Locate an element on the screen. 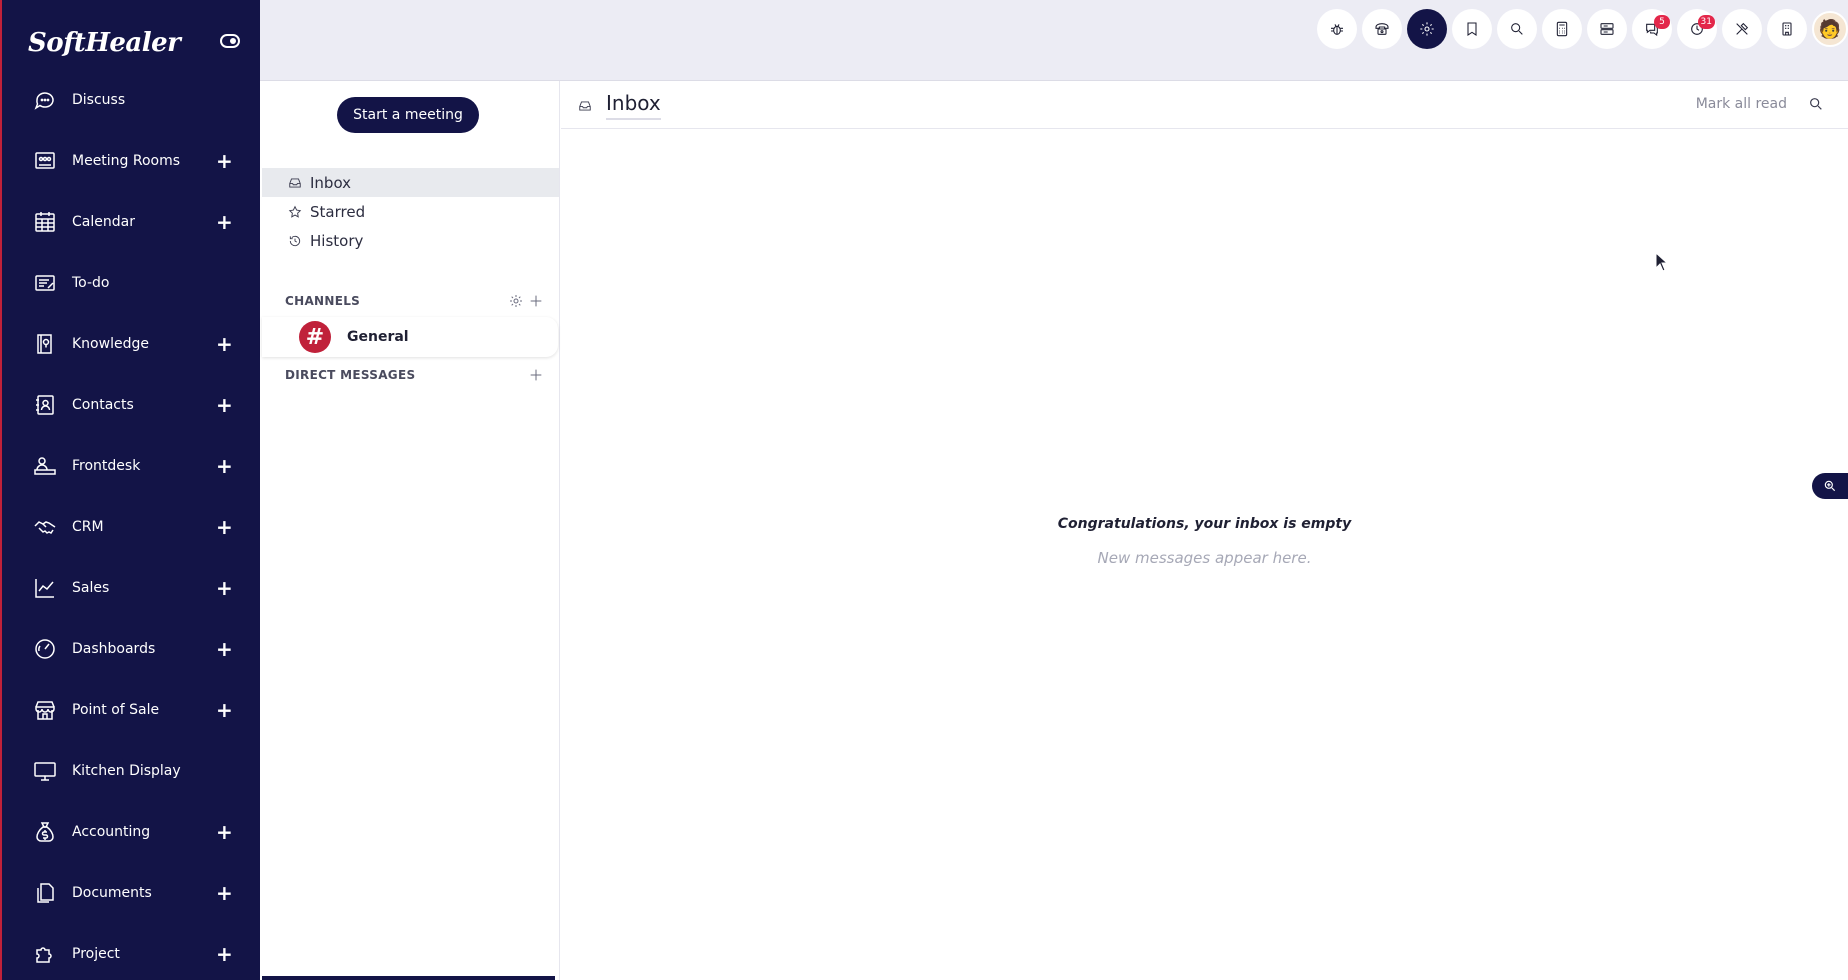 The height and width of the screenshot is (980, 1848). channel-settings-icon is located at coordinates (516, 301).